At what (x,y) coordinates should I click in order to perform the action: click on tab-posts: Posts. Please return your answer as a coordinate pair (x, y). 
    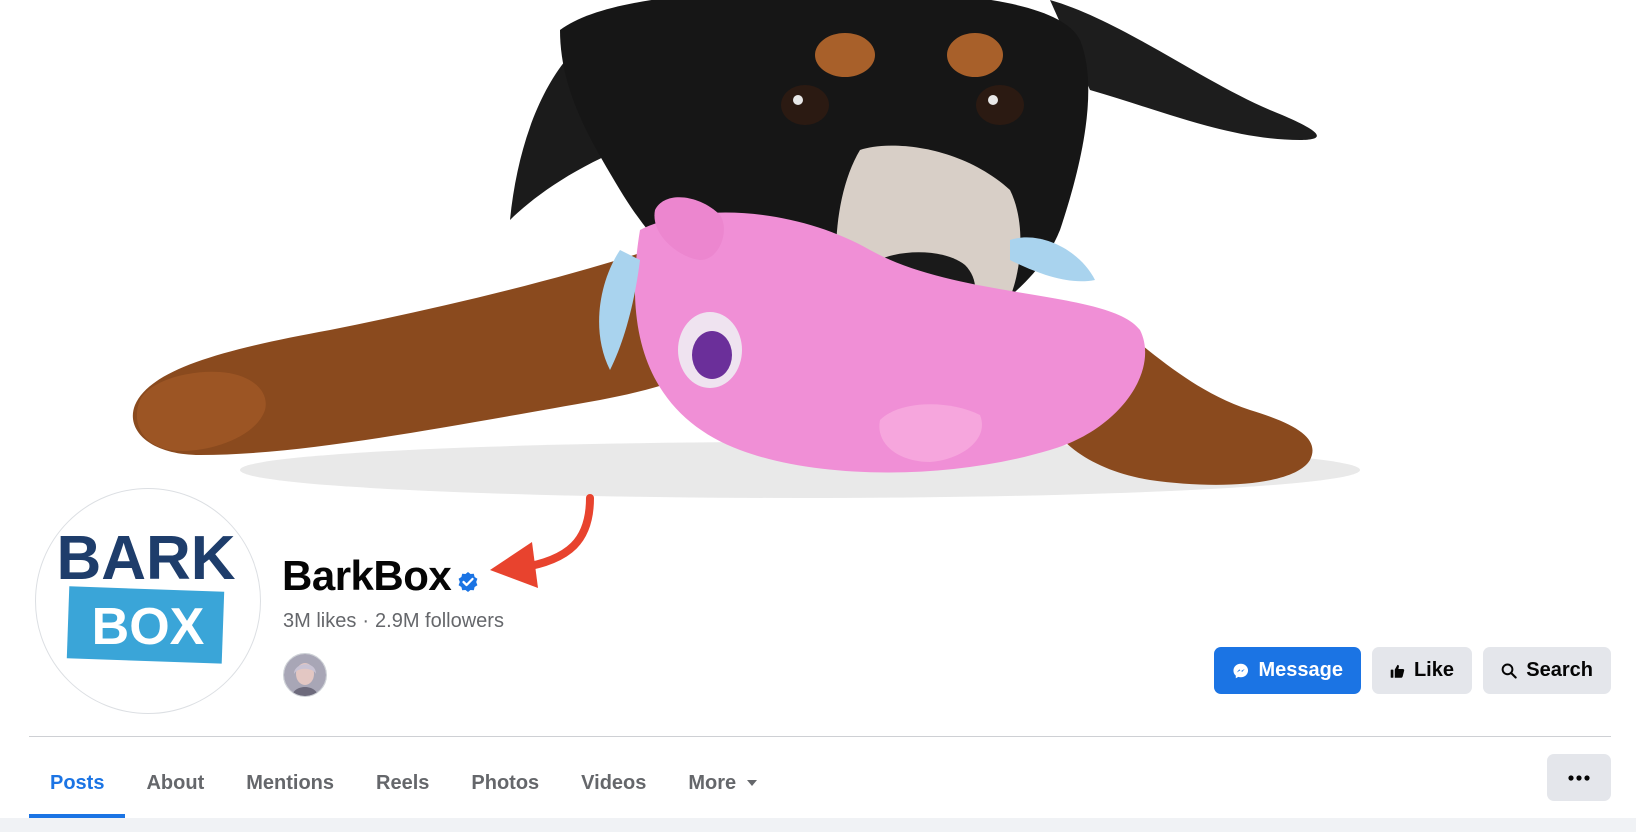
    Looking at the image, I should click on (77, 785).